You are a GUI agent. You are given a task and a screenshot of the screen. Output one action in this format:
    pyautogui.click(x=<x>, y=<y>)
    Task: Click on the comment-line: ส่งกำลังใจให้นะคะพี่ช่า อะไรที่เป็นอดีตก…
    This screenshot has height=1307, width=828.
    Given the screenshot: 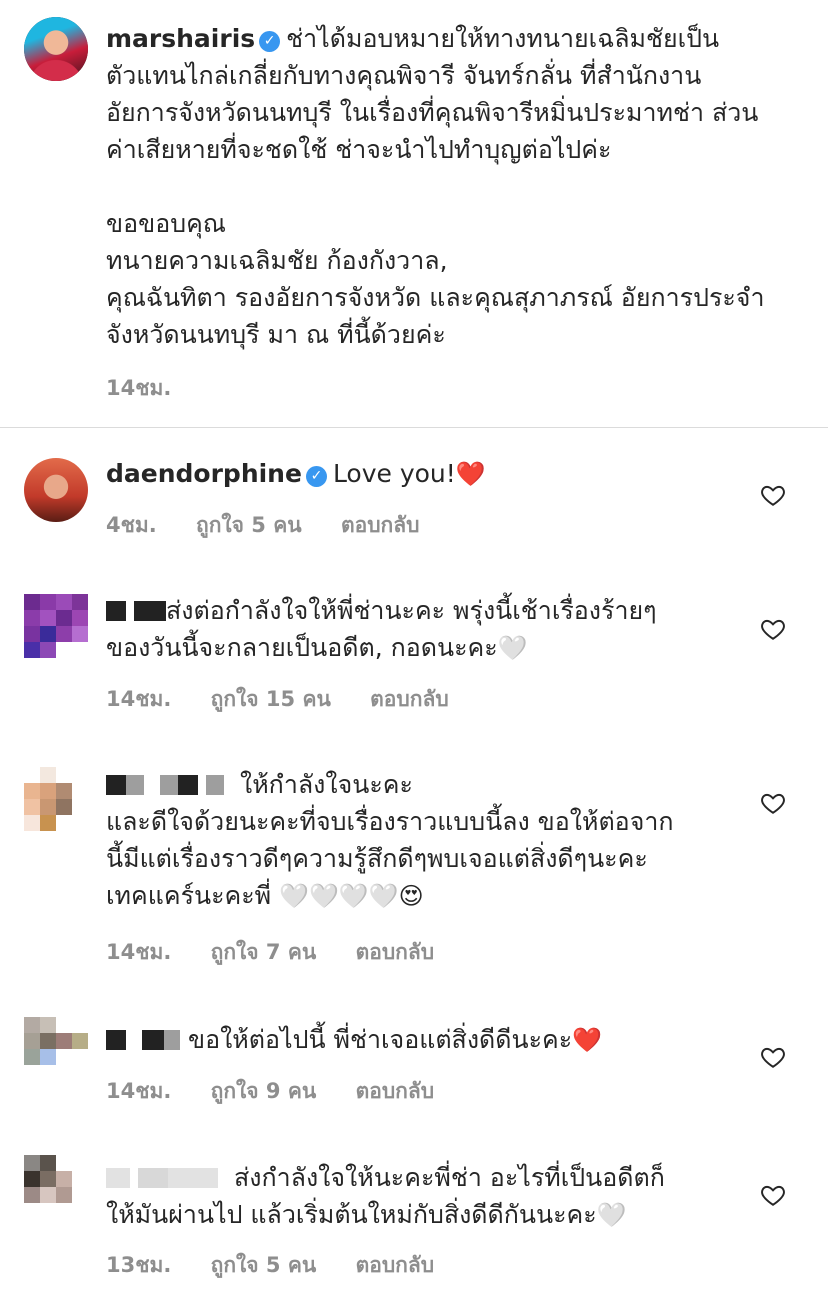 What is the action you would take?
    pyautogui.click(x=449, y=1177)
    